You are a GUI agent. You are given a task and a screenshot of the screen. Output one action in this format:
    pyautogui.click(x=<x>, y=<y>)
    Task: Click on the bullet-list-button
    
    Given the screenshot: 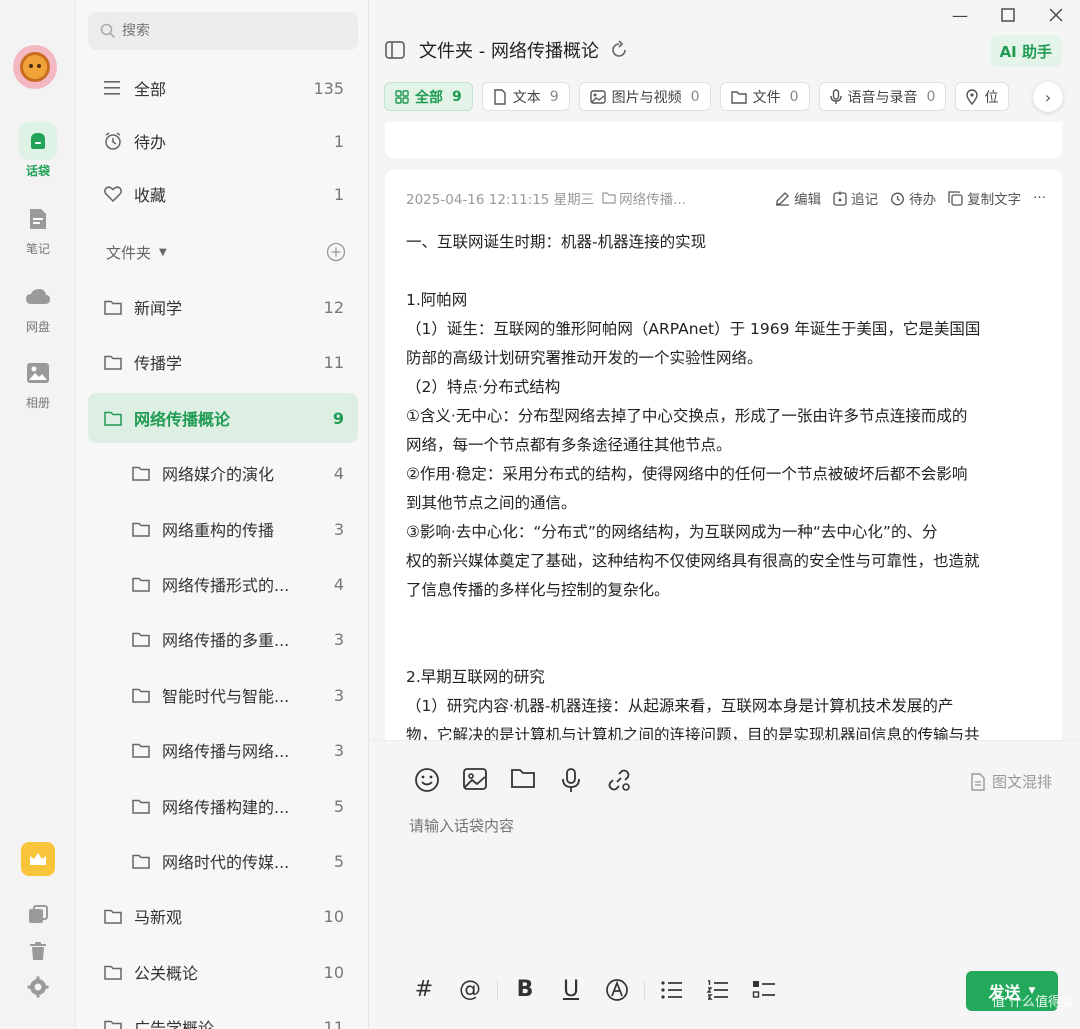 What is the action you would take?
    pyautogui.click(x=672, y=990)
    